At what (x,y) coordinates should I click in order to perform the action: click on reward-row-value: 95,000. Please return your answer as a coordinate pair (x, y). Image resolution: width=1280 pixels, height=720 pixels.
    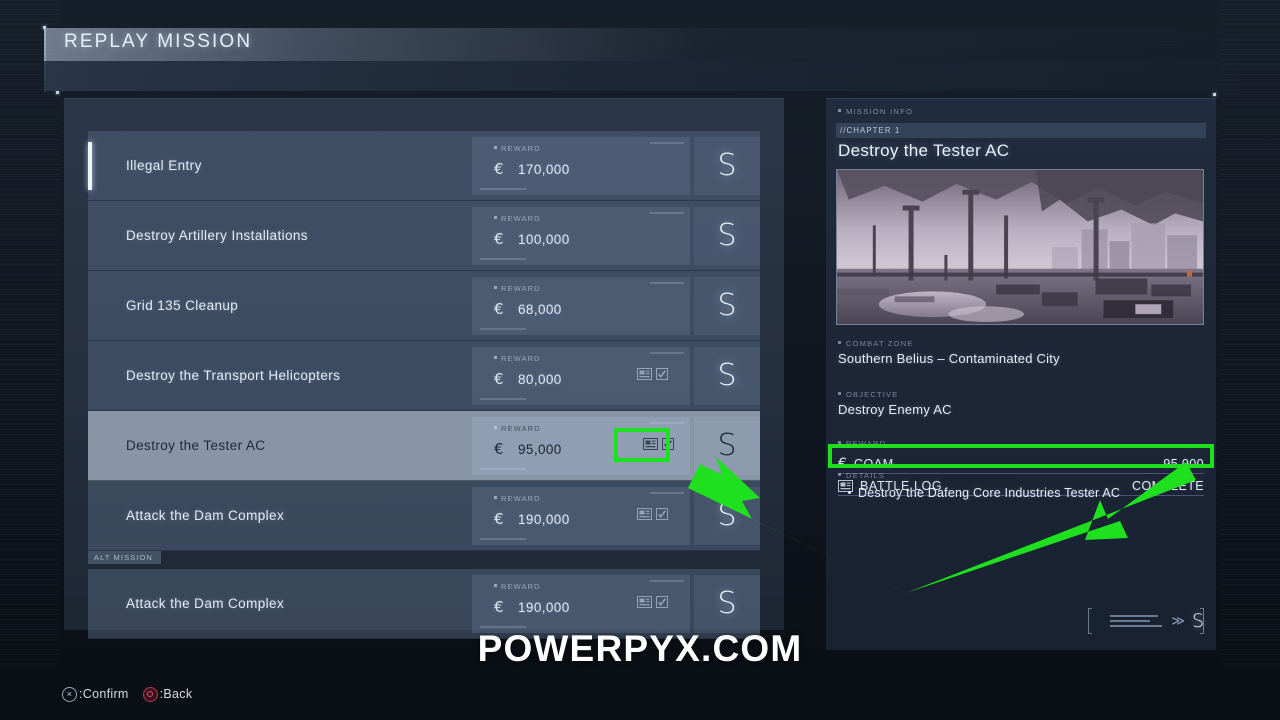
    Looking at the image, I should click on (1183, 464).